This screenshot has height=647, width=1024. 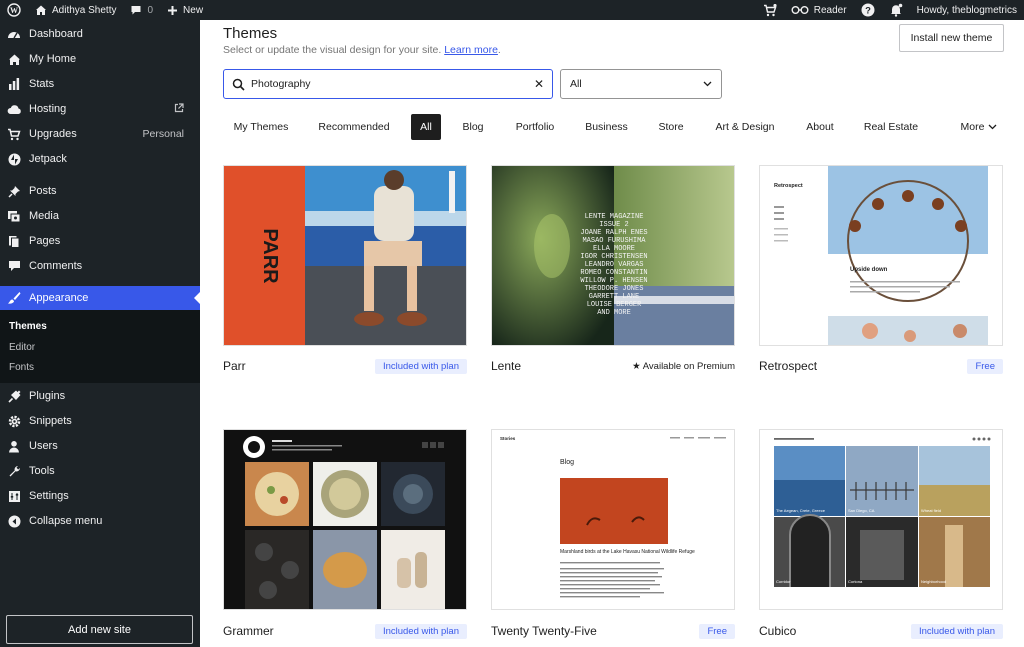 What do you see at coordinates (100, 84) in the screenshot?
I see `sidebar-item-stats: Stats` at bounding box center [100, 84].